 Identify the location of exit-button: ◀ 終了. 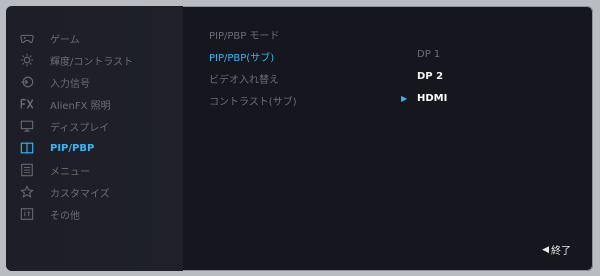
(556, 250).